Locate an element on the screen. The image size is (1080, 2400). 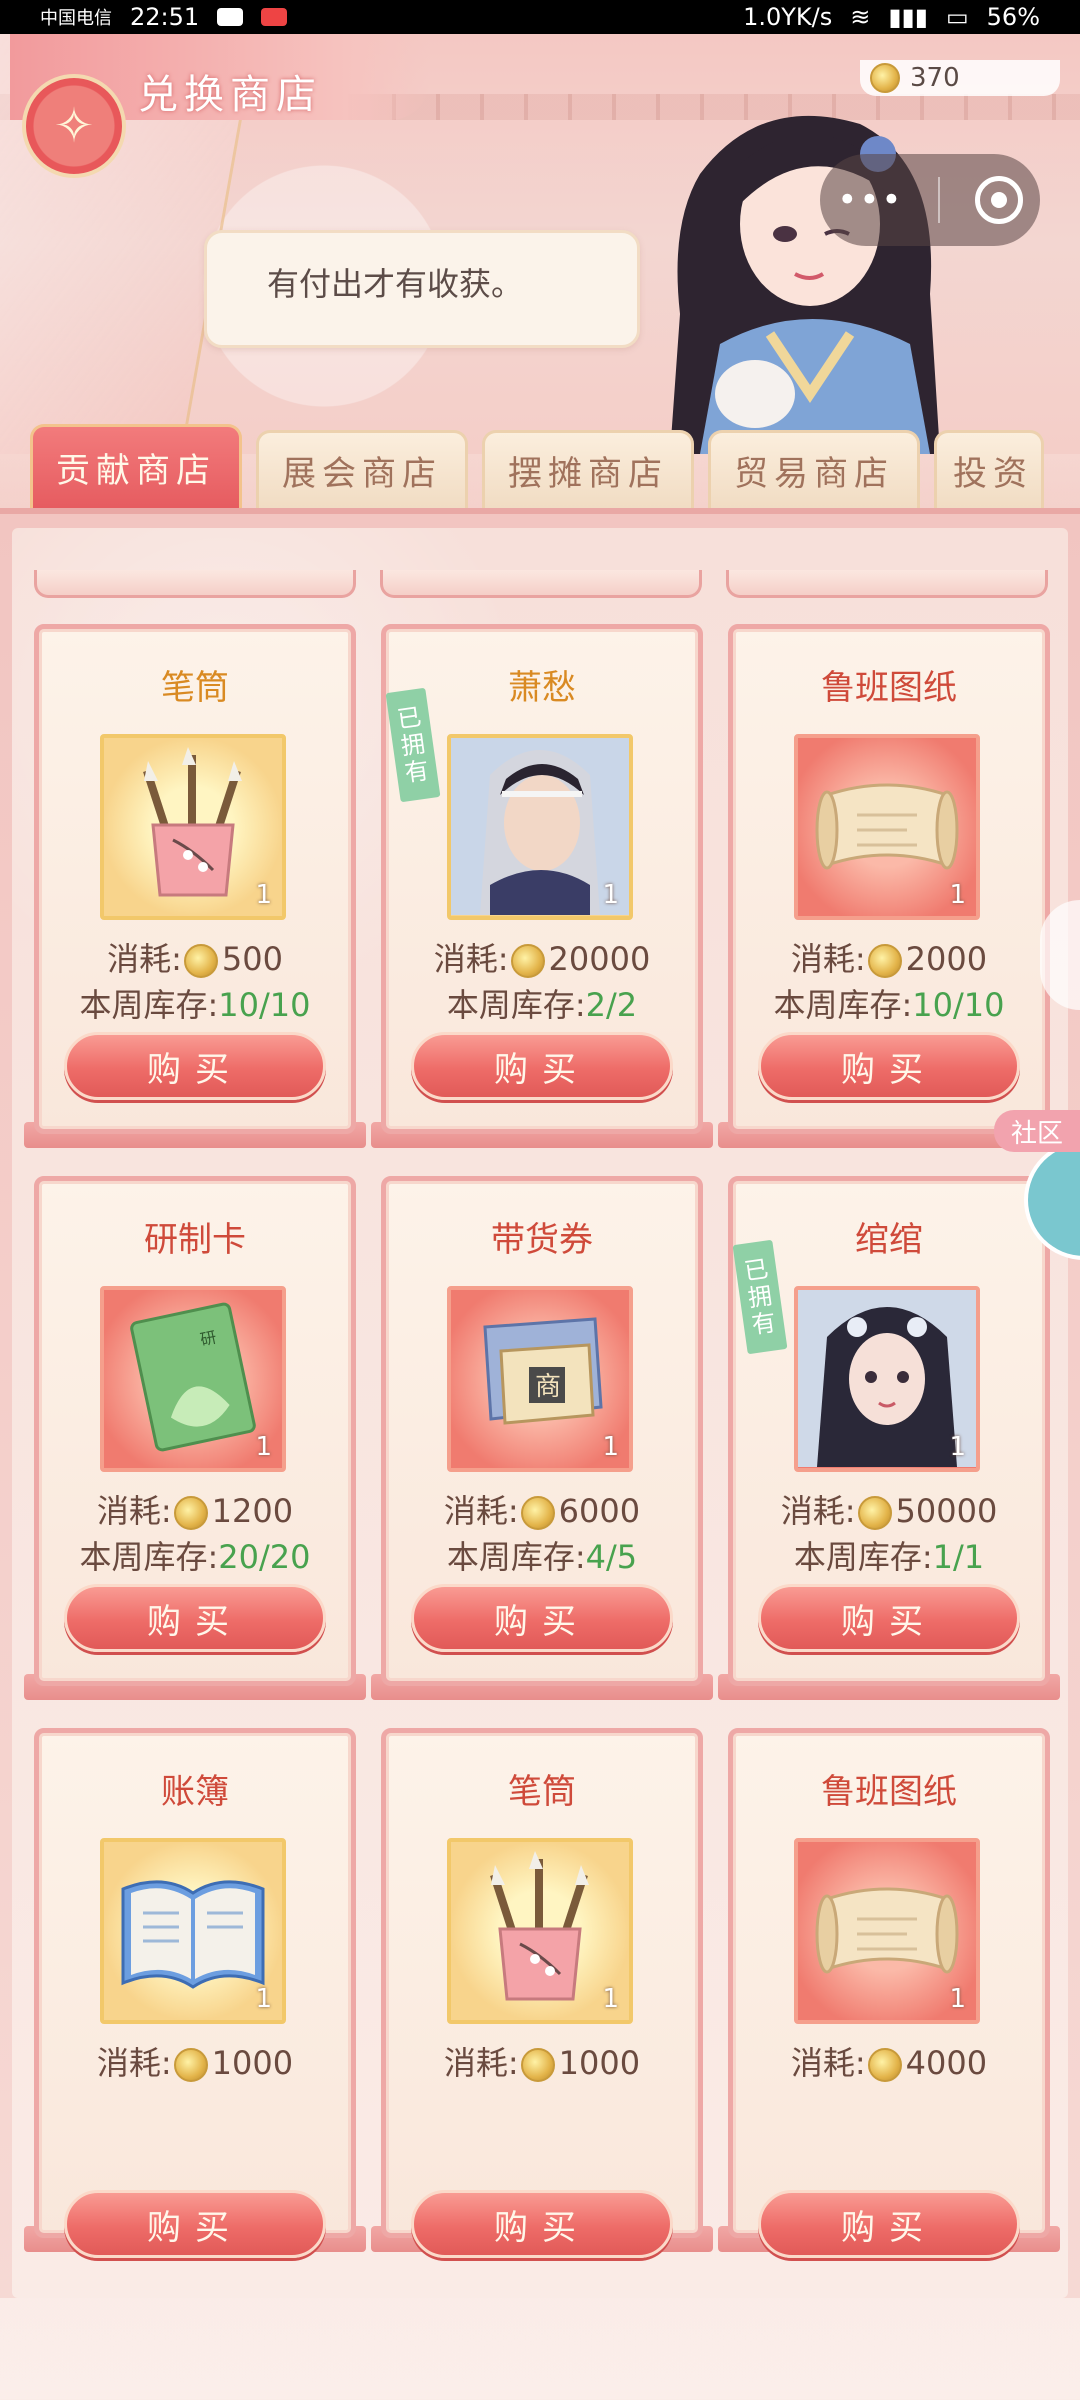
shop-item-card: 账簿 1 消耗: 1000 购买 is located at coordinates (195, 1993).